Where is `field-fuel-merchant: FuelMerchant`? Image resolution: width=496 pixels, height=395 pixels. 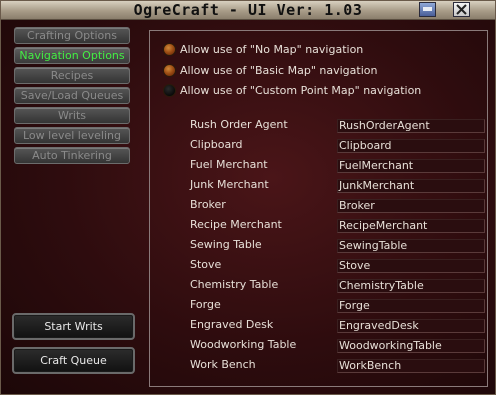 field-fuel-merchant: FuelMerchant is located at coordinates (411, 166).